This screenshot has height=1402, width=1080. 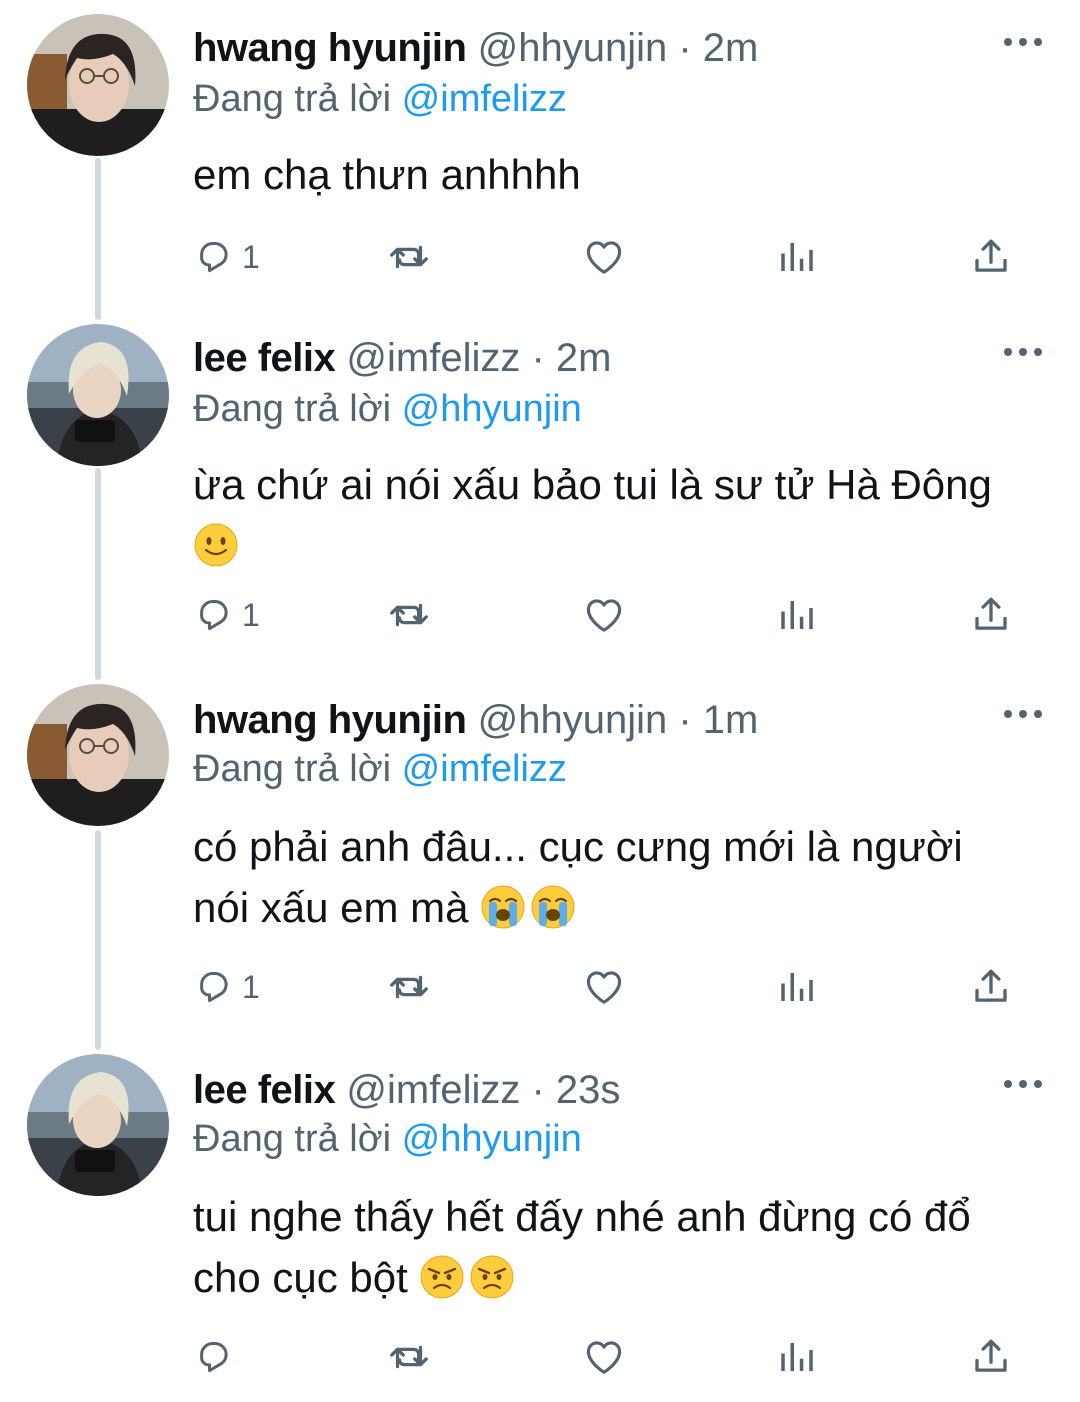 What do you see at coordinates (503, 907) in the screenshot?
I see `loudly-crying-face-emoji` at bounding box center [503, 907].